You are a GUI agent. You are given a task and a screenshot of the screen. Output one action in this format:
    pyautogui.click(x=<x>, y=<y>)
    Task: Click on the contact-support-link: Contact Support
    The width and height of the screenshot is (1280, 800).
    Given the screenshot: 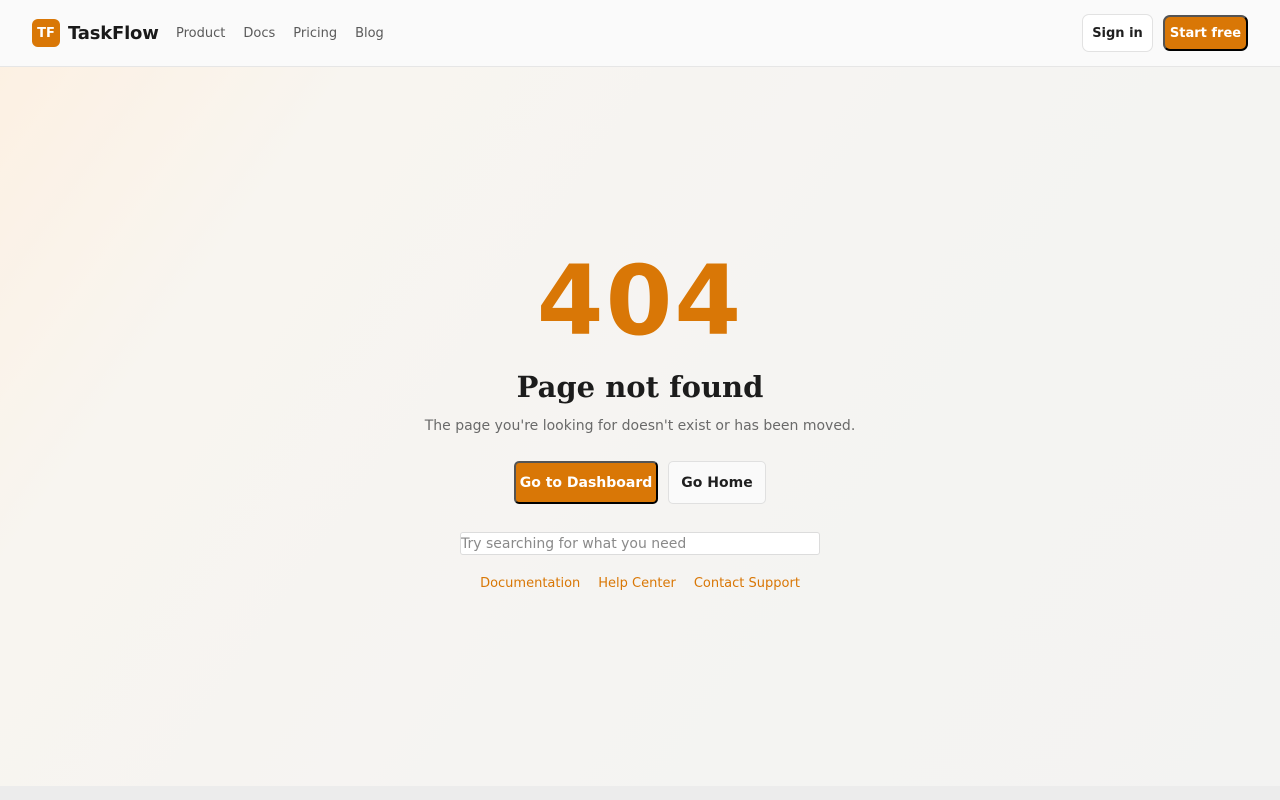 What is the action you would take?
    pyautogui.click(x=747, y=583)
    